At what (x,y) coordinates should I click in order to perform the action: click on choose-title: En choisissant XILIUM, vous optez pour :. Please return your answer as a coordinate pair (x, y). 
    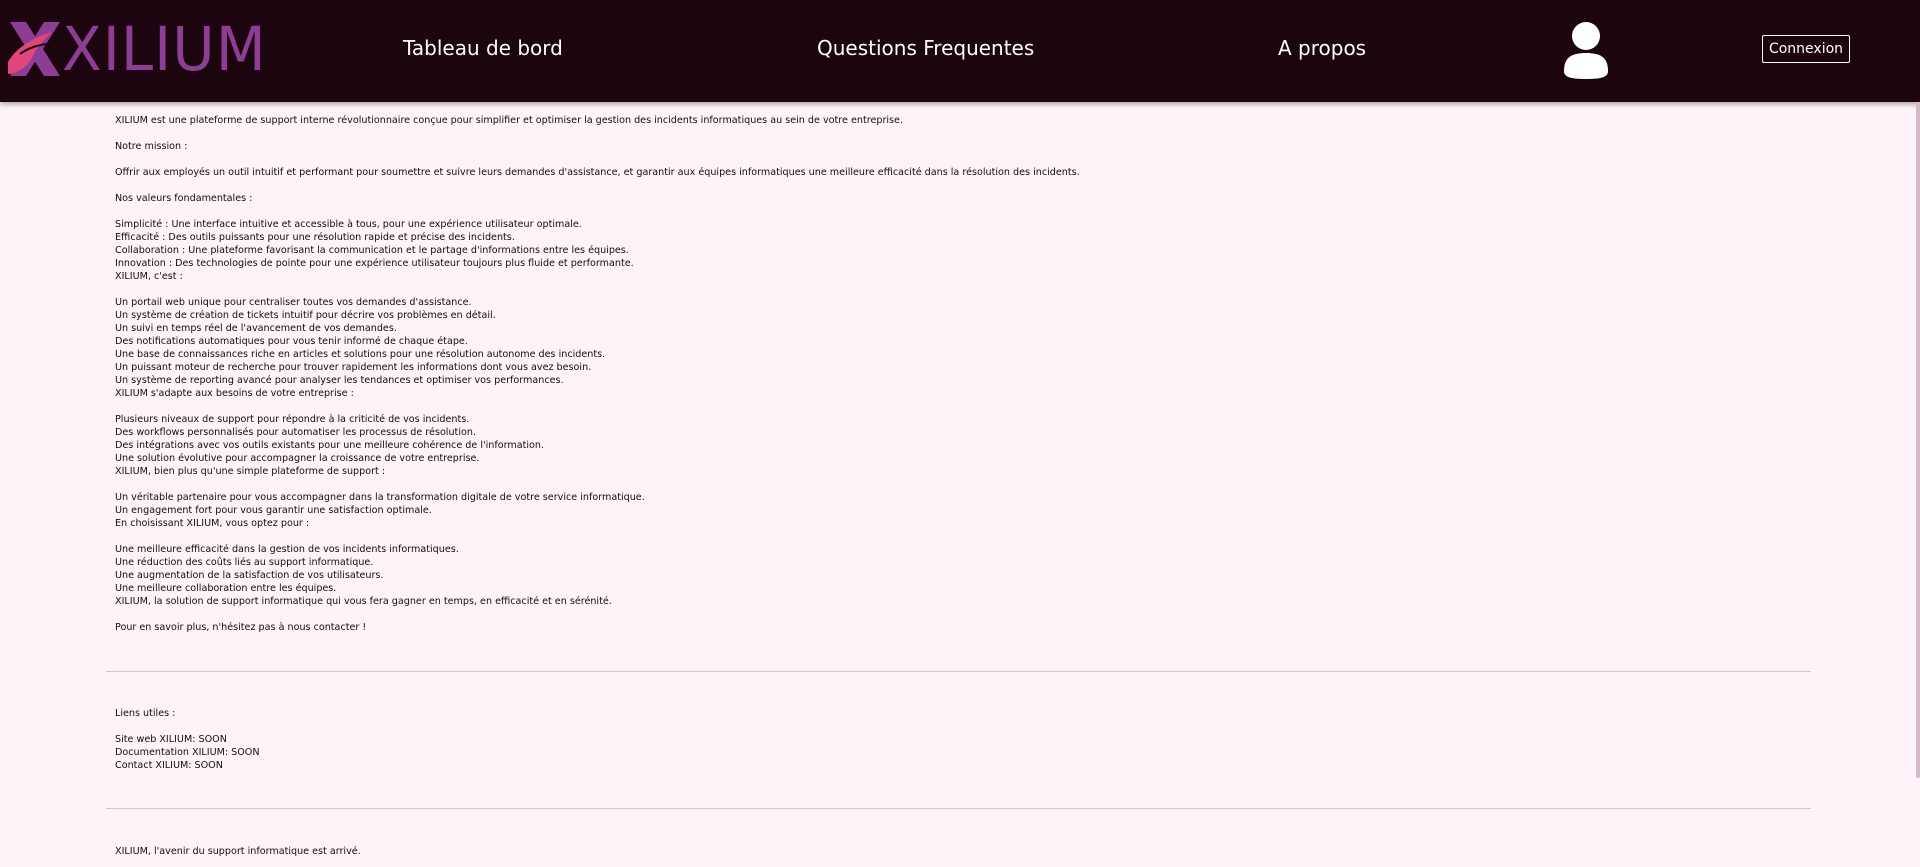
    Looking at the image, I should click on (212, 523).